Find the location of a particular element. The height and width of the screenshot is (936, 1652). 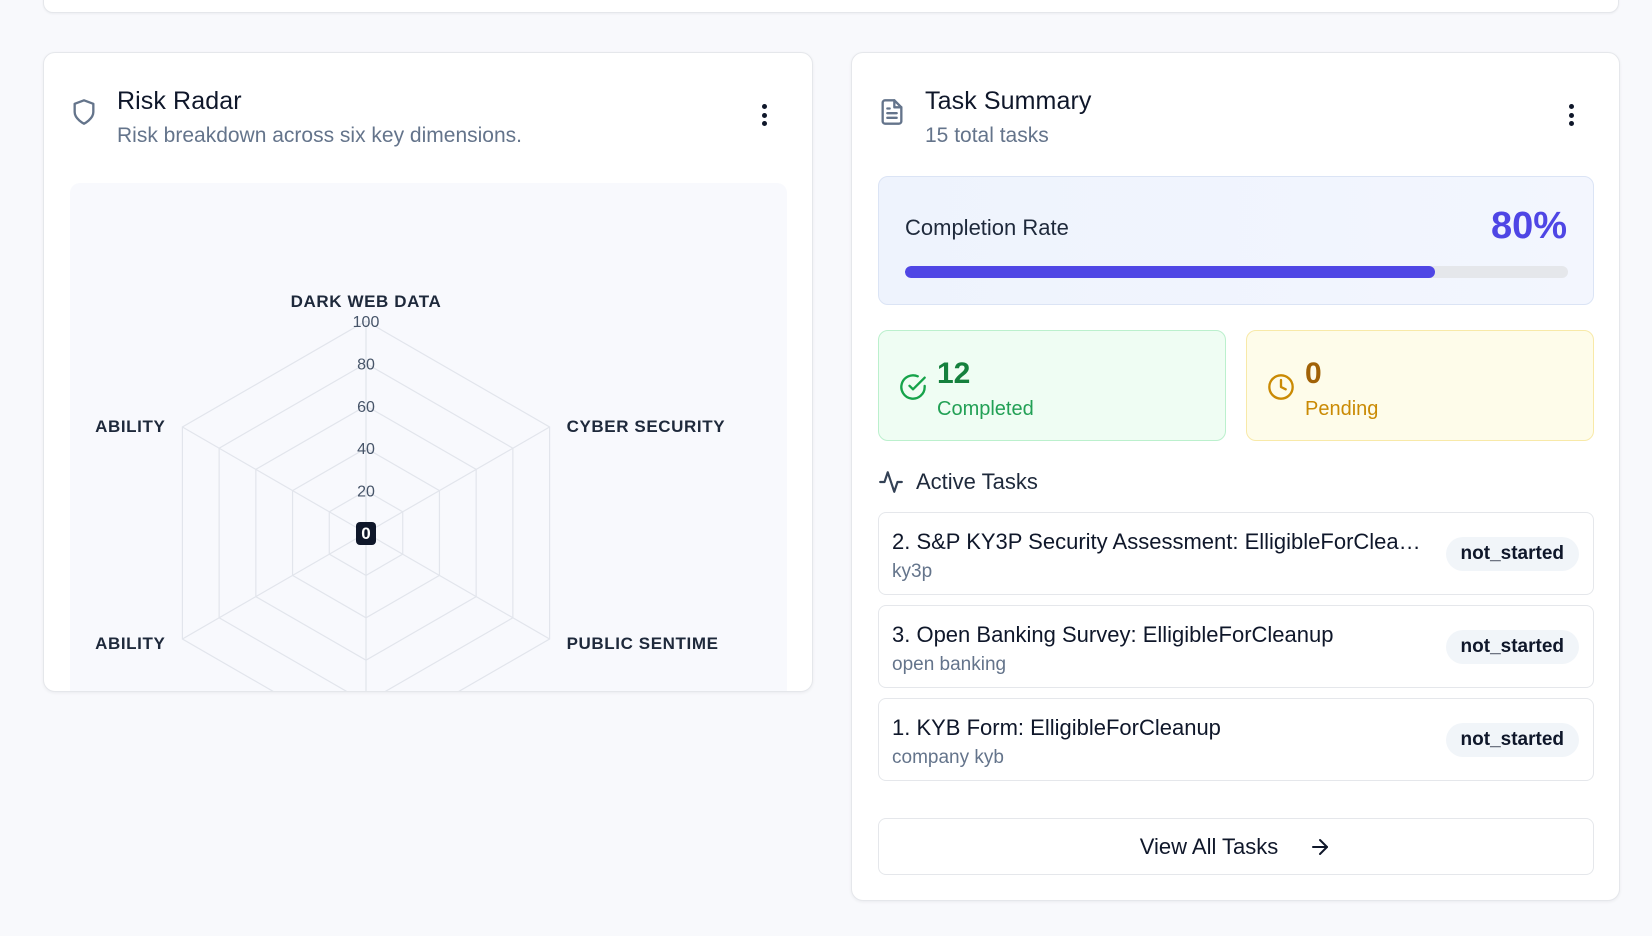

completion-rate-box: Completion Rate 80% is located at coordinates (1236, 240).